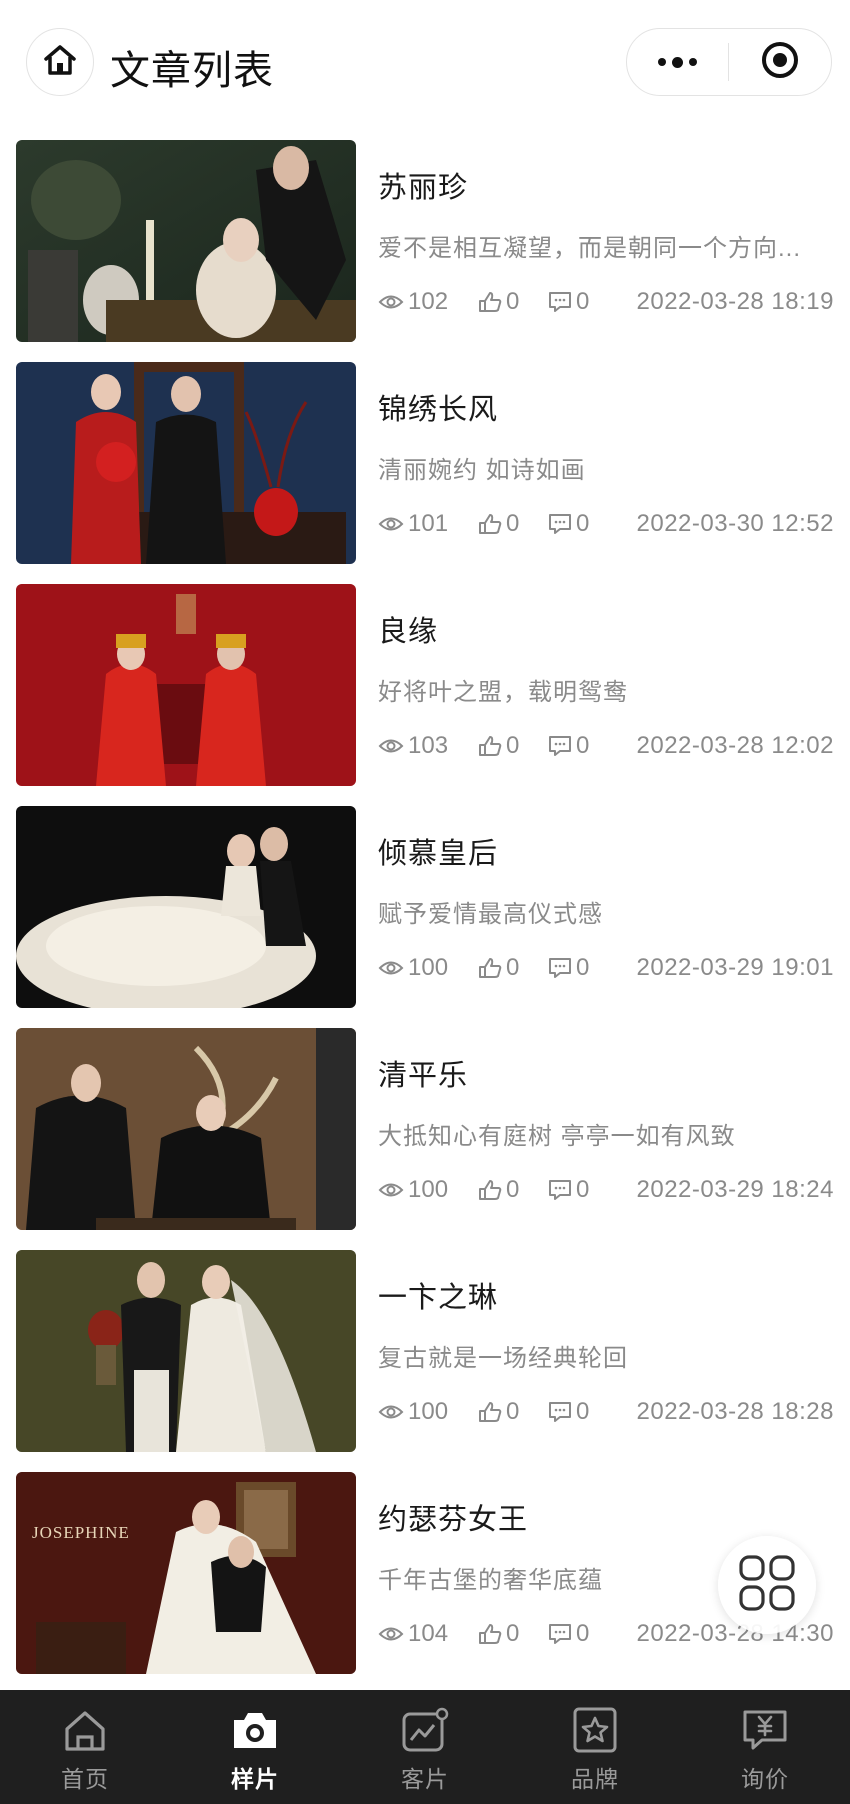 Image resolution: width=850 pixels, height=1804 pixels. What do you see at coordinates (735, 1189) in the screenshot?
I see `publish-date: 2022-03-29 18:24` at bounding box center [735, 1189].